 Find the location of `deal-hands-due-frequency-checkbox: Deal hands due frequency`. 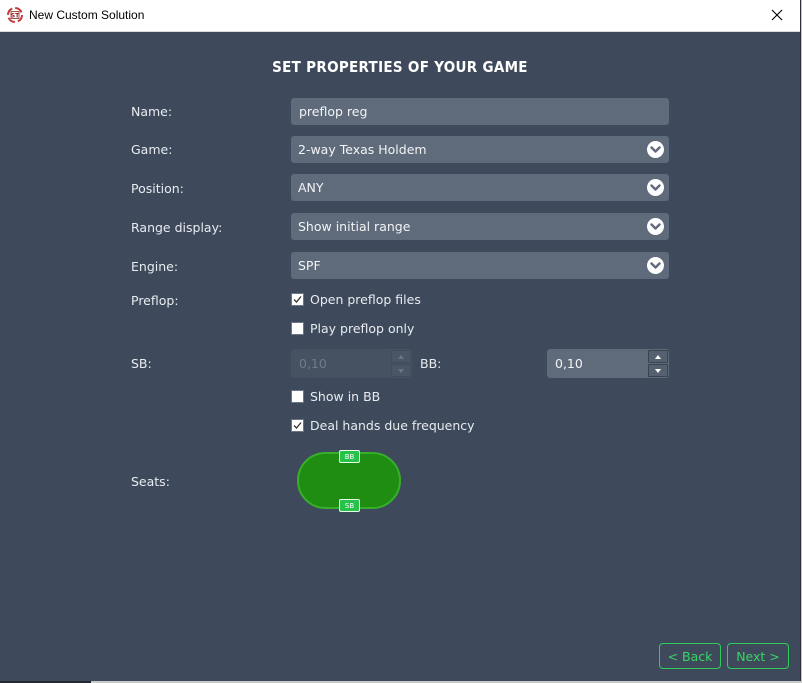

deal-hands-due-frequency-checkbox: Deal hands due frequency is located at coordinates (383, 425).